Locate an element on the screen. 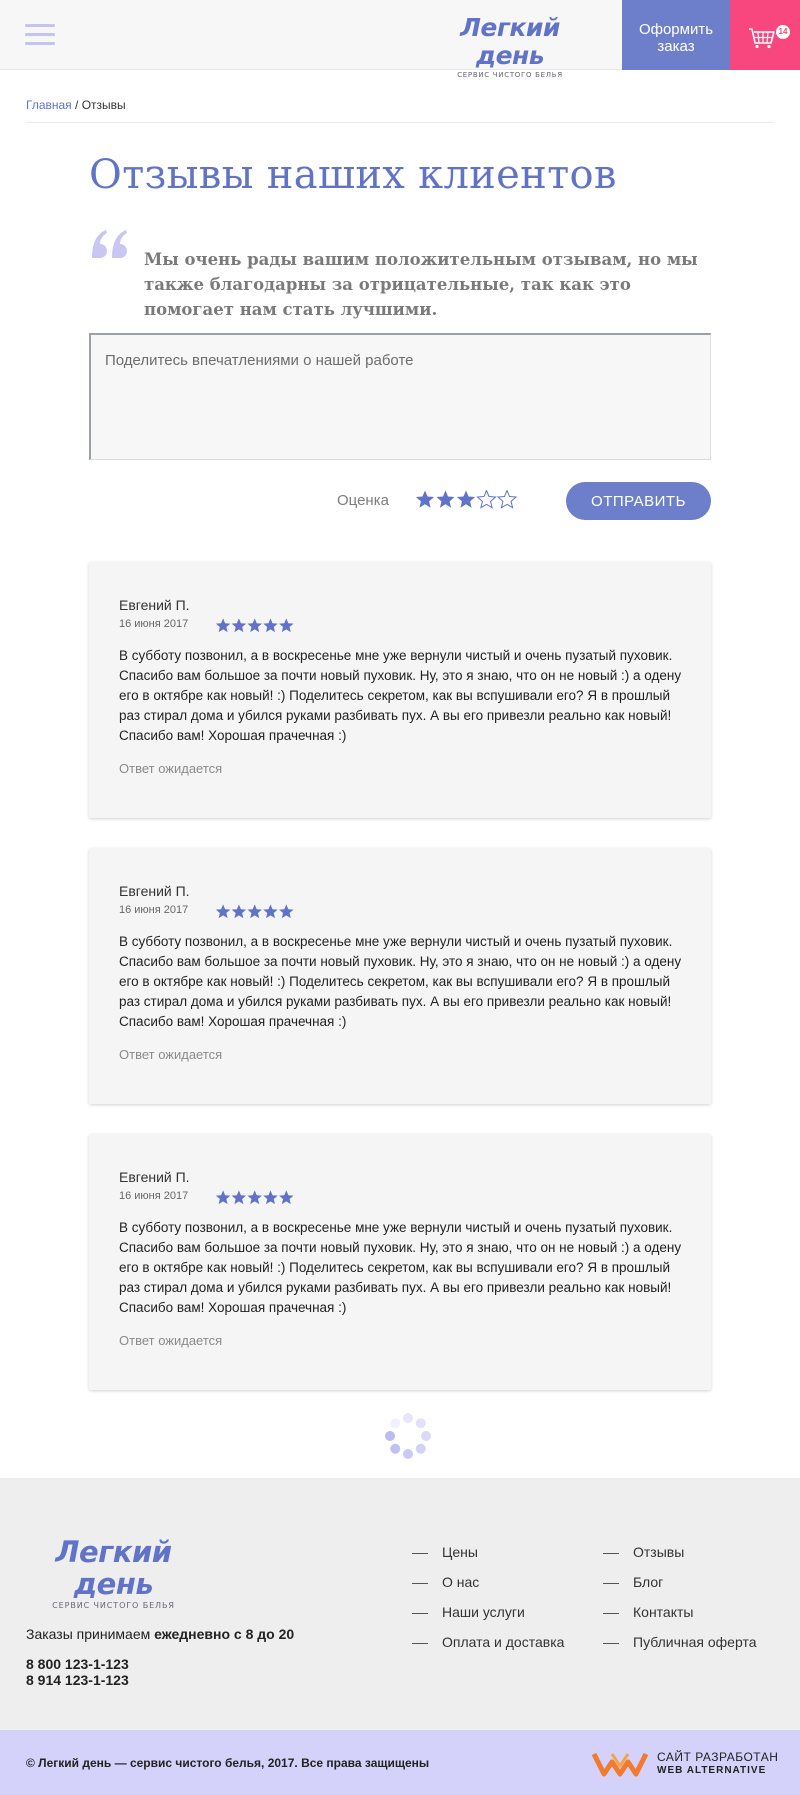  phone-number: 8 914 123-1-123 is located at coordinates (77, 1680).